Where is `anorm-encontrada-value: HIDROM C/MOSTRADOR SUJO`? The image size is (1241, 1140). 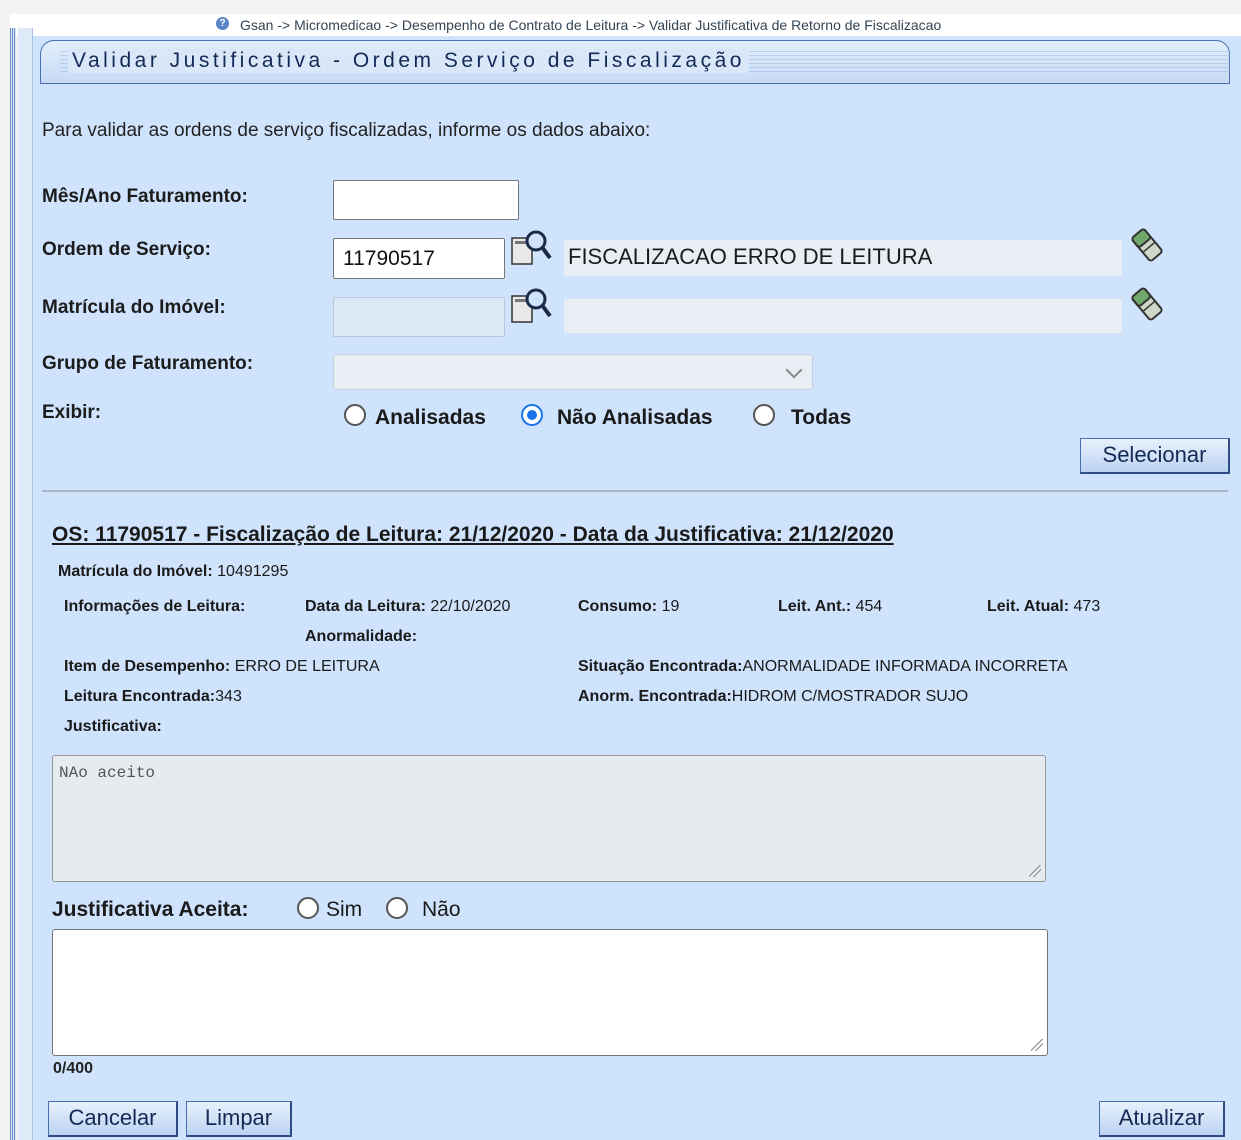 anorm-encontrada-value: HIDROM C/MOSTRADOR SUJO is located at coordinates (850, 696).